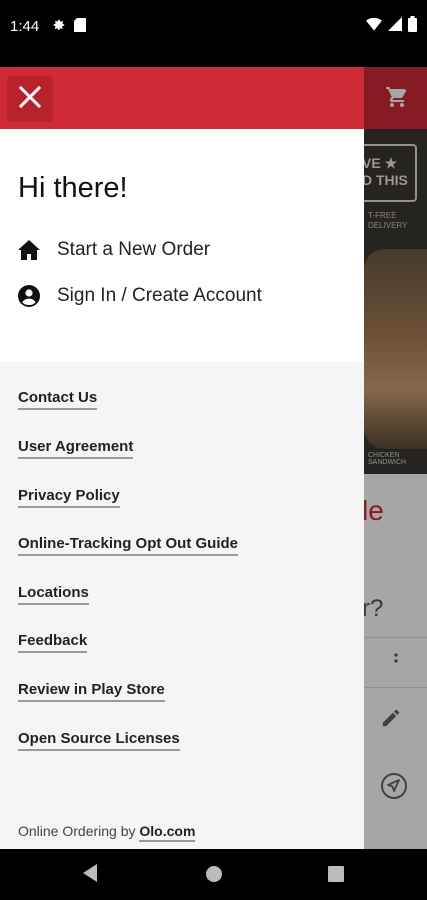 Image resolution: width=427 pixels, height=900 pixels. Describe the element at coordinates (90, 875) in the screenshot. I see `back-icon` at that location.